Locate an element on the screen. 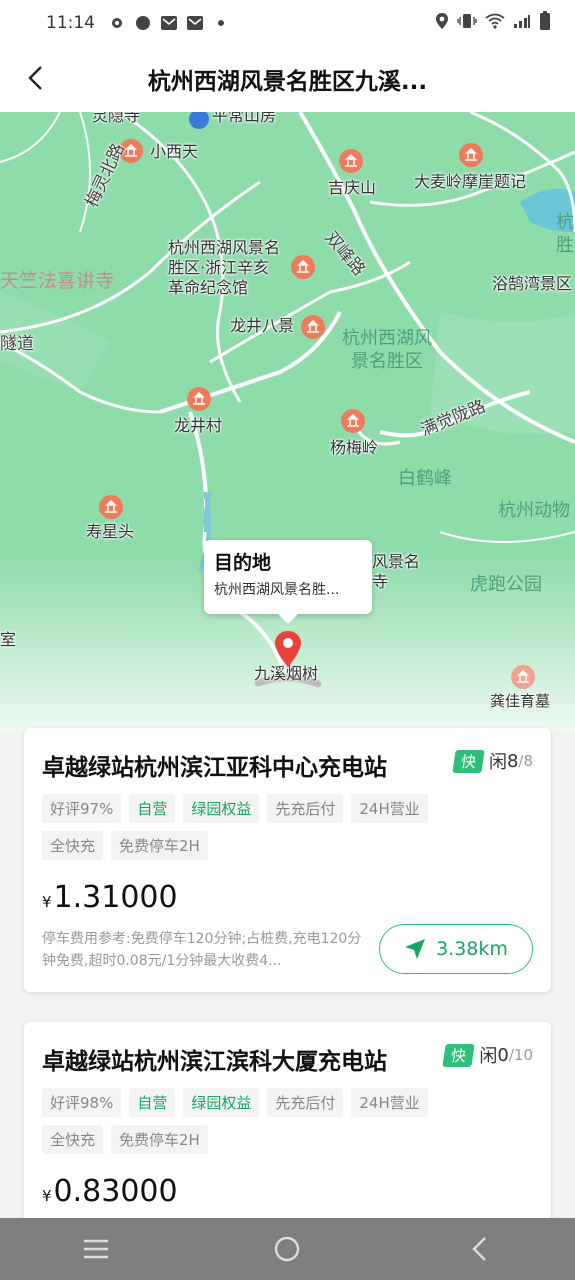 The width and height of the screenshot is (575, 1280). vibrate-icon is located at coordinates (467, 23).